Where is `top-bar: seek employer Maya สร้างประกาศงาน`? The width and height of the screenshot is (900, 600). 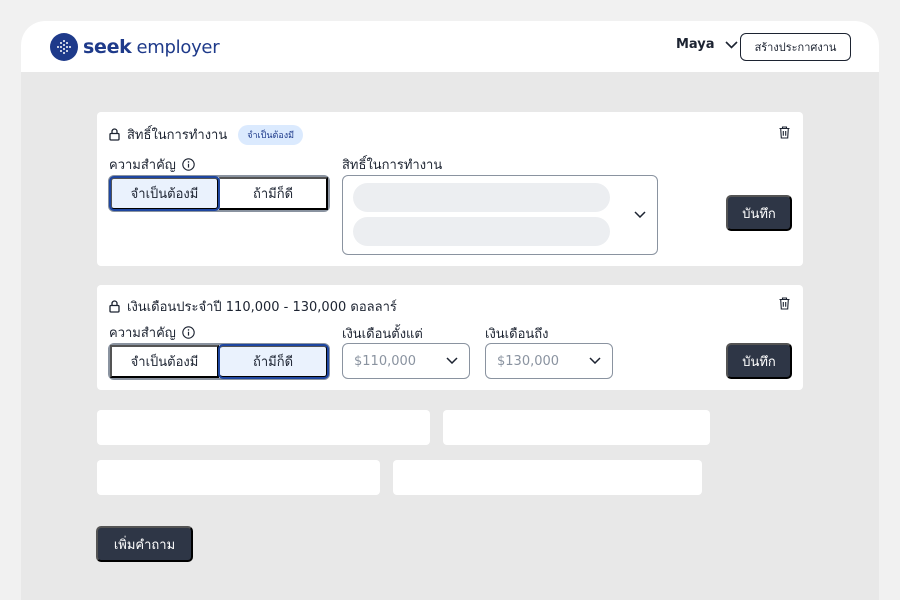
top-bar: seek employer Maya สร้างประกาศงาน is located at coordinates (450, 46).